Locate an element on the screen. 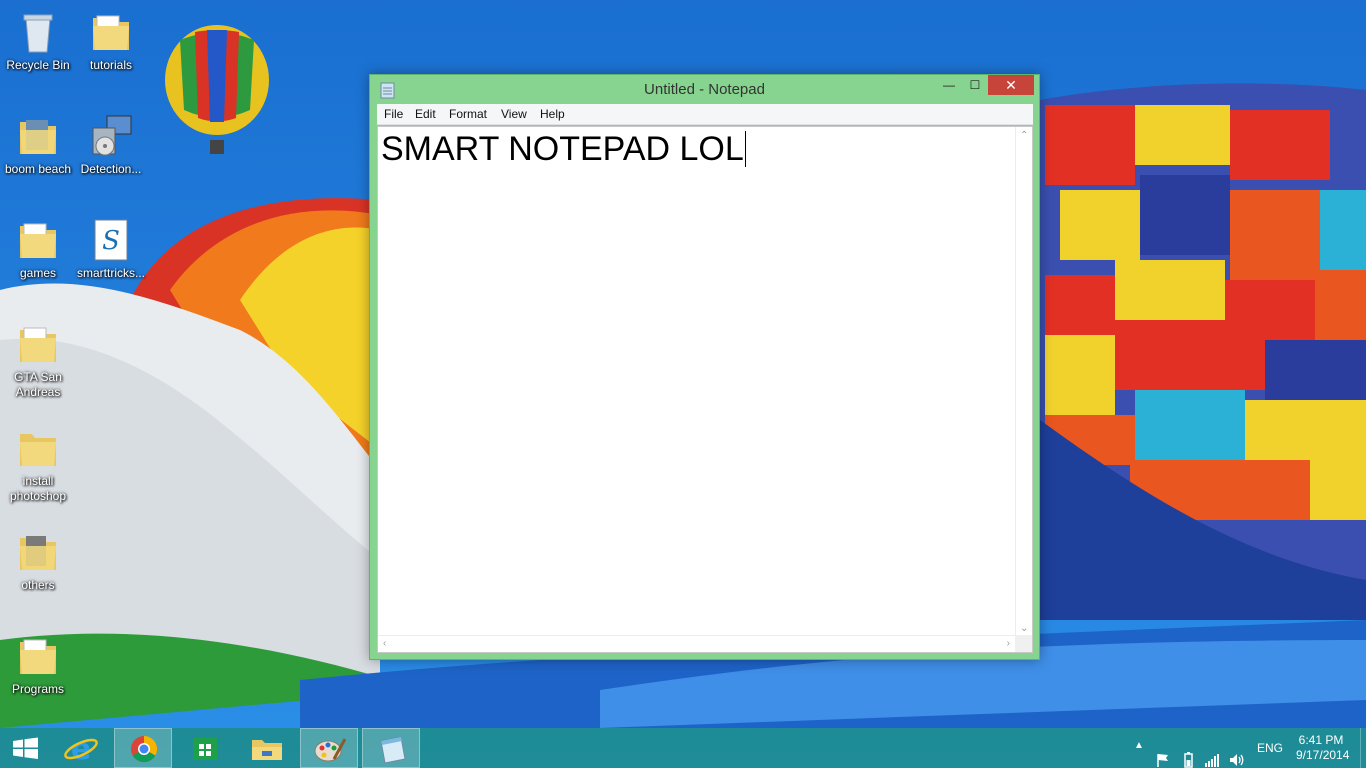 The height and width of the screenshot is (768, 1366). menu-edit: Edit is located at coordinates (425, 114).